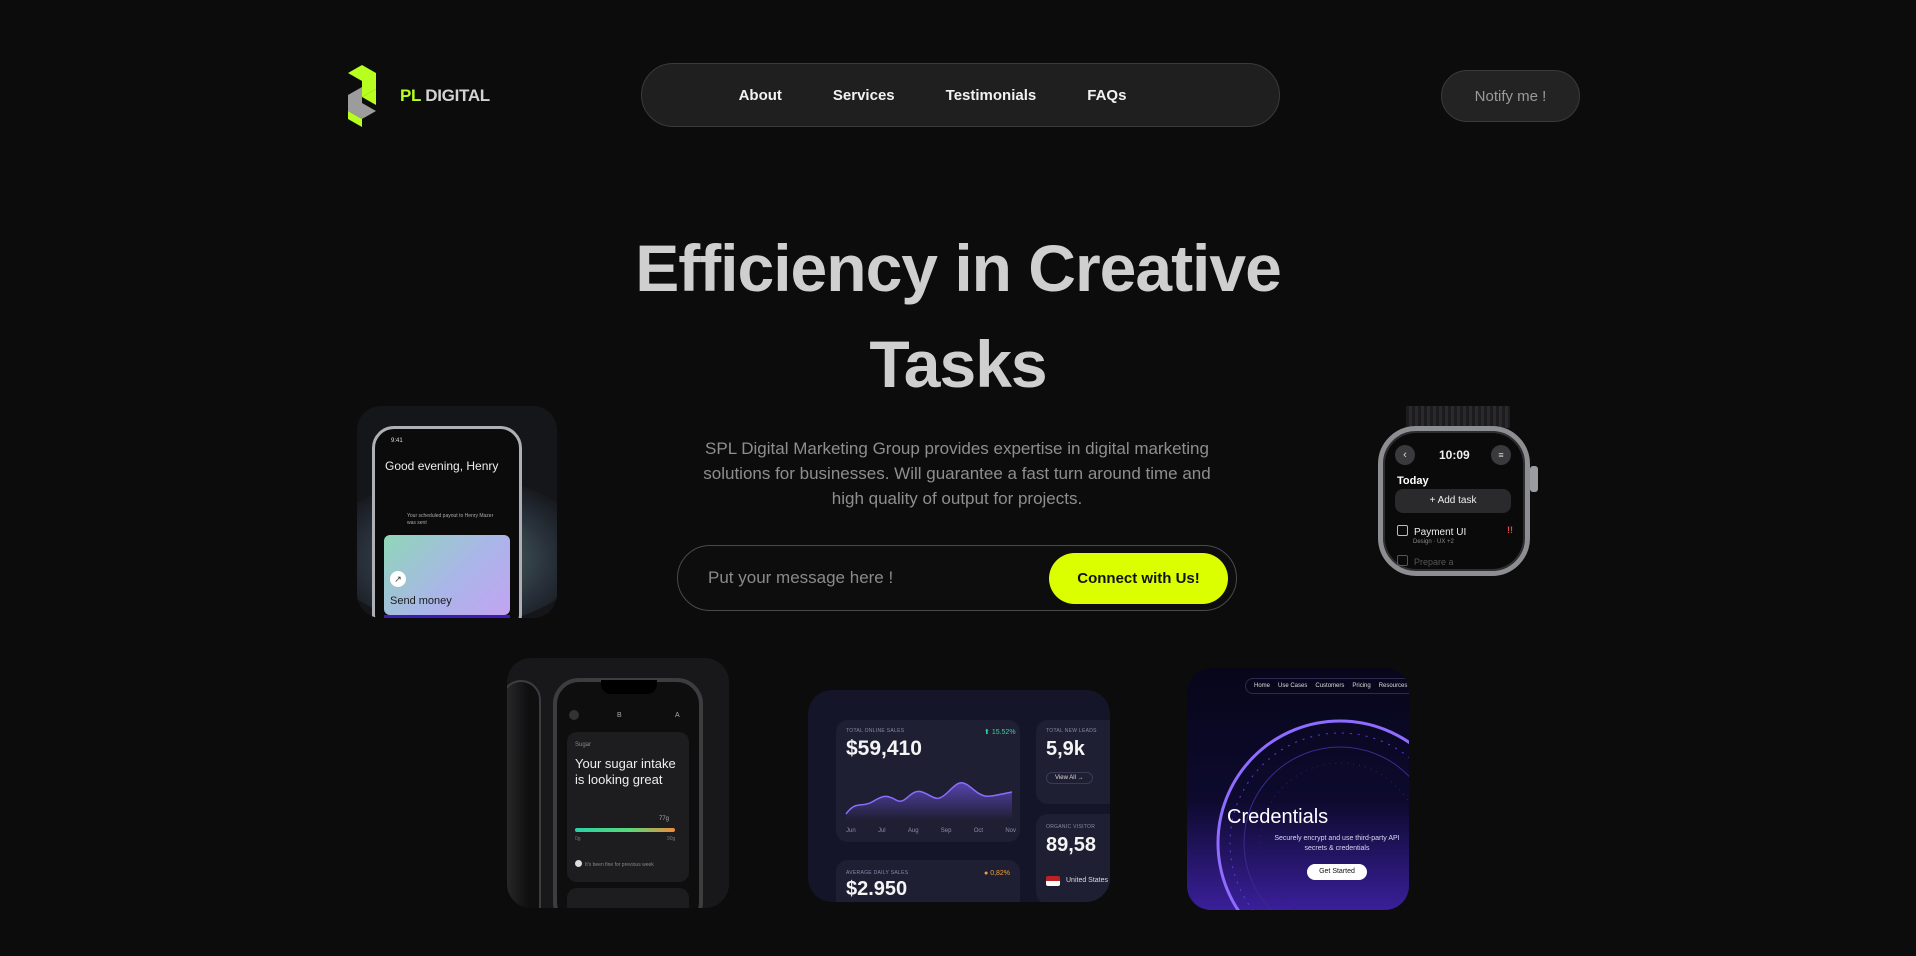 The height and width of the screenshot is (956, 1916). What do you see at coordinates (931, 831) in the screenshot?
I see `month-axis: Jun Jul Aug Sep Oct Nov` at bounding box center [931, 831].